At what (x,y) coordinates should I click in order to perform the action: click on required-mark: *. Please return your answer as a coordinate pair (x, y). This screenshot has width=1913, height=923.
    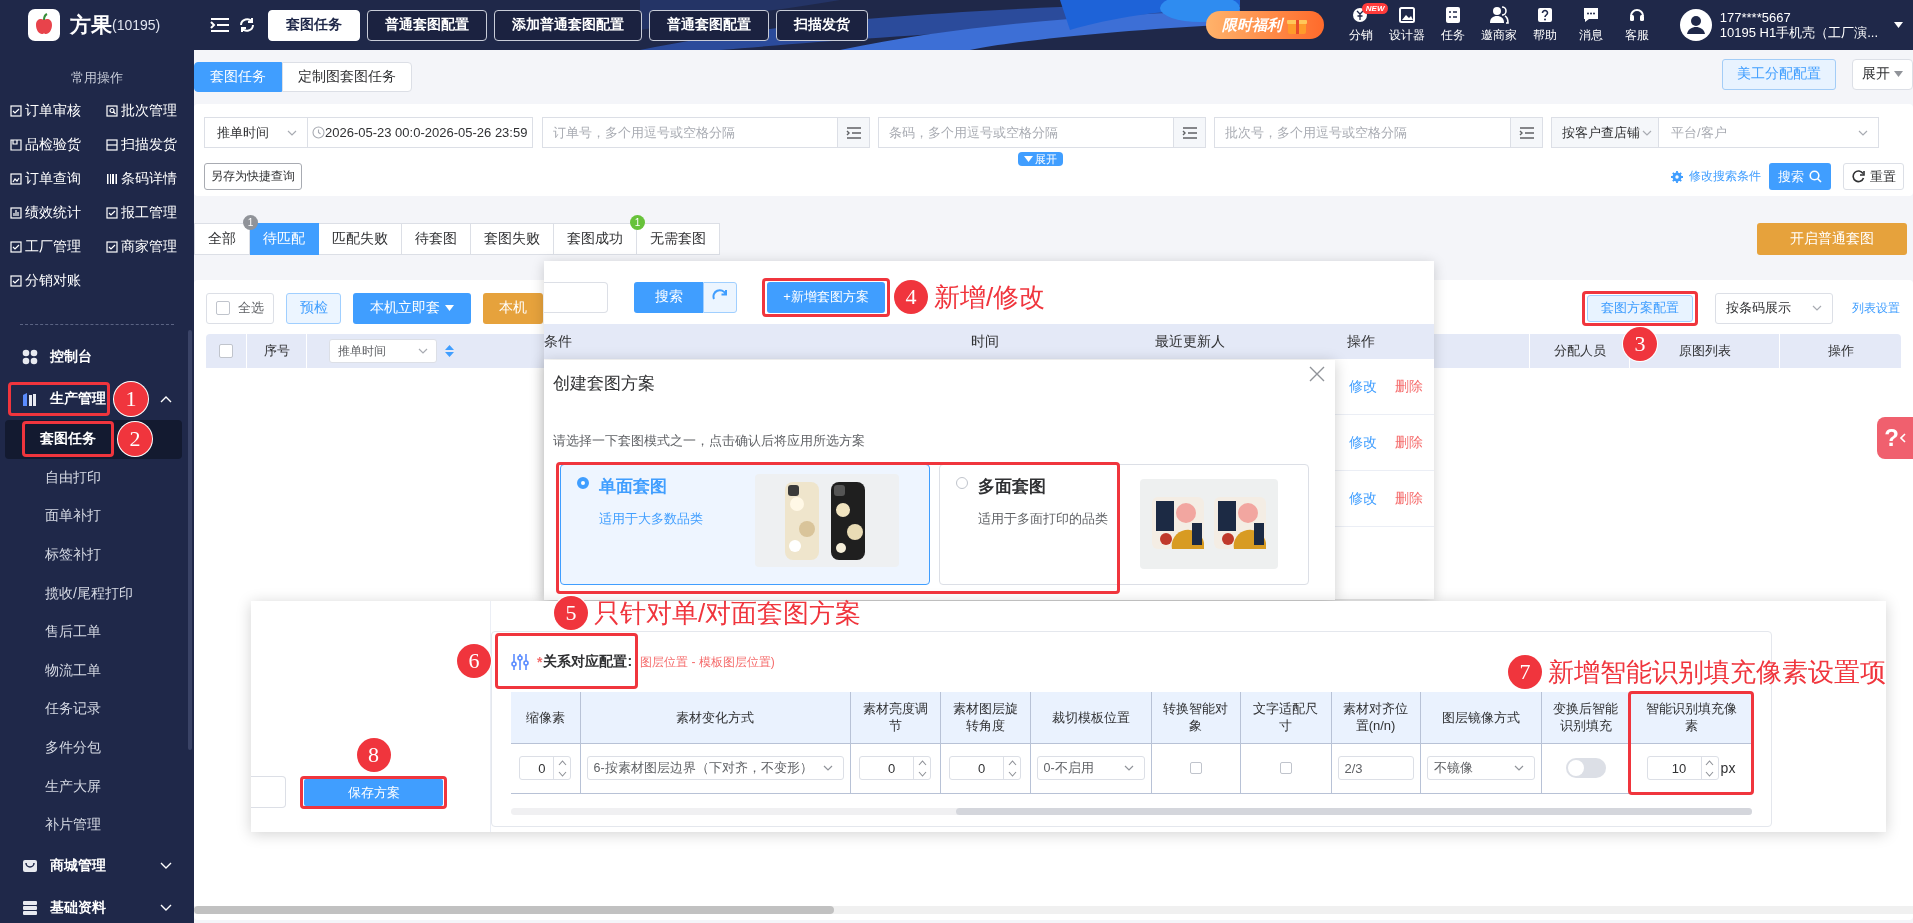
    Looking at the image, I should click on (540, 662).